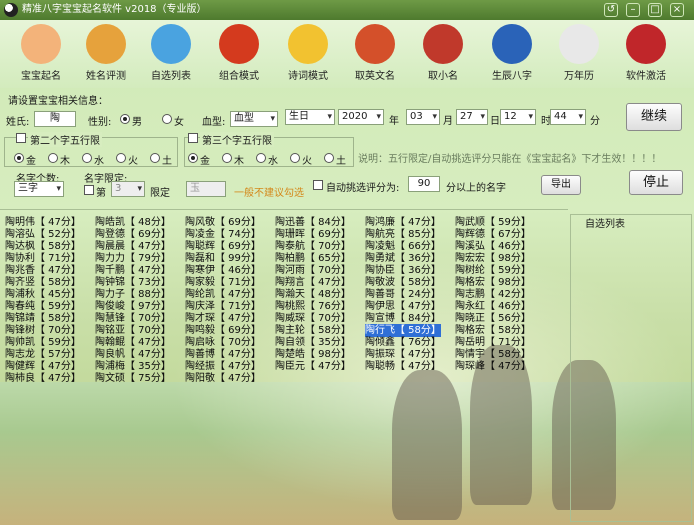 This screenshot has height=525, width=694. What do you see at coordinates (65, 139) in the screenshot?
I see `second-char-element-title: 第二个字五行限` at bounding box center [65, 139].